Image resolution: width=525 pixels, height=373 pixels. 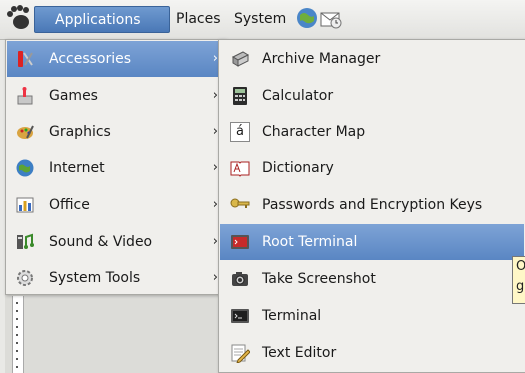 I want to click on places-label: Places, so click(x=198, y=19).